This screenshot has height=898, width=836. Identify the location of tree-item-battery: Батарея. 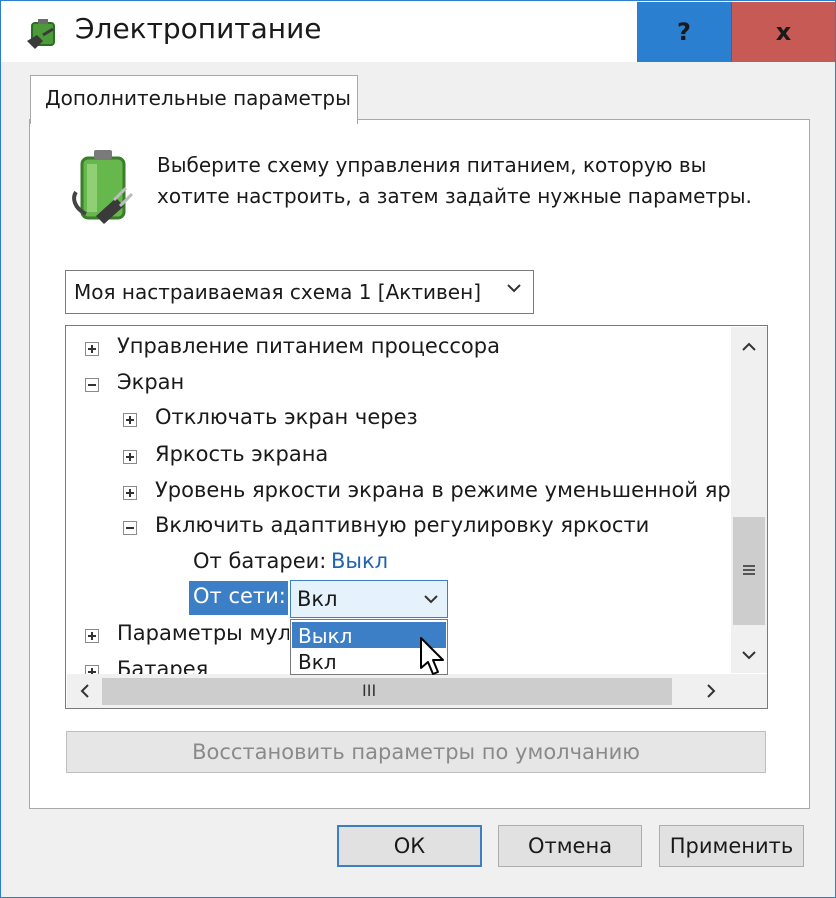
(162, 666).